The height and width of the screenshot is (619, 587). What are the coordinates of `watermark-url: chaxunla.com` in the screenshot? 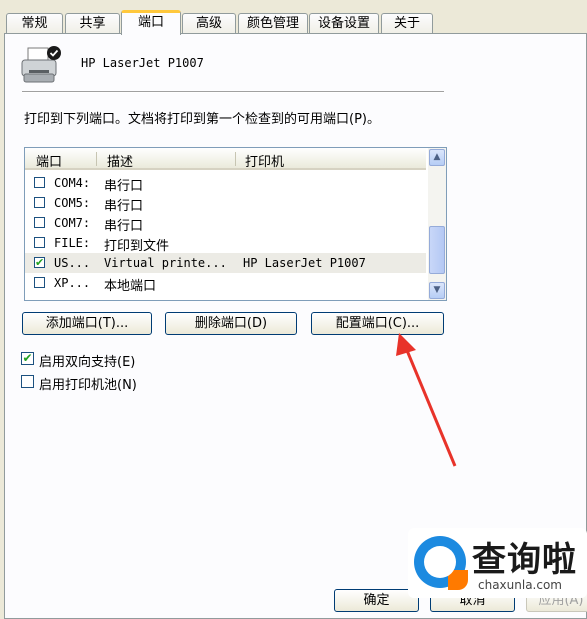 It's located at (520, 585).